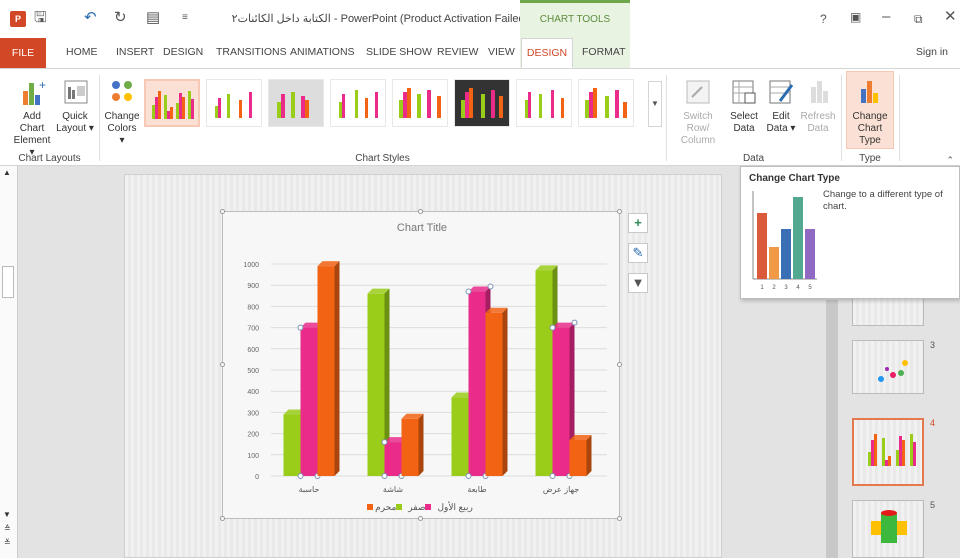 Image resolution: width=960 pixels, height=560 pixels. I want to click on y-tick-label: 1000, so click(251, 265).